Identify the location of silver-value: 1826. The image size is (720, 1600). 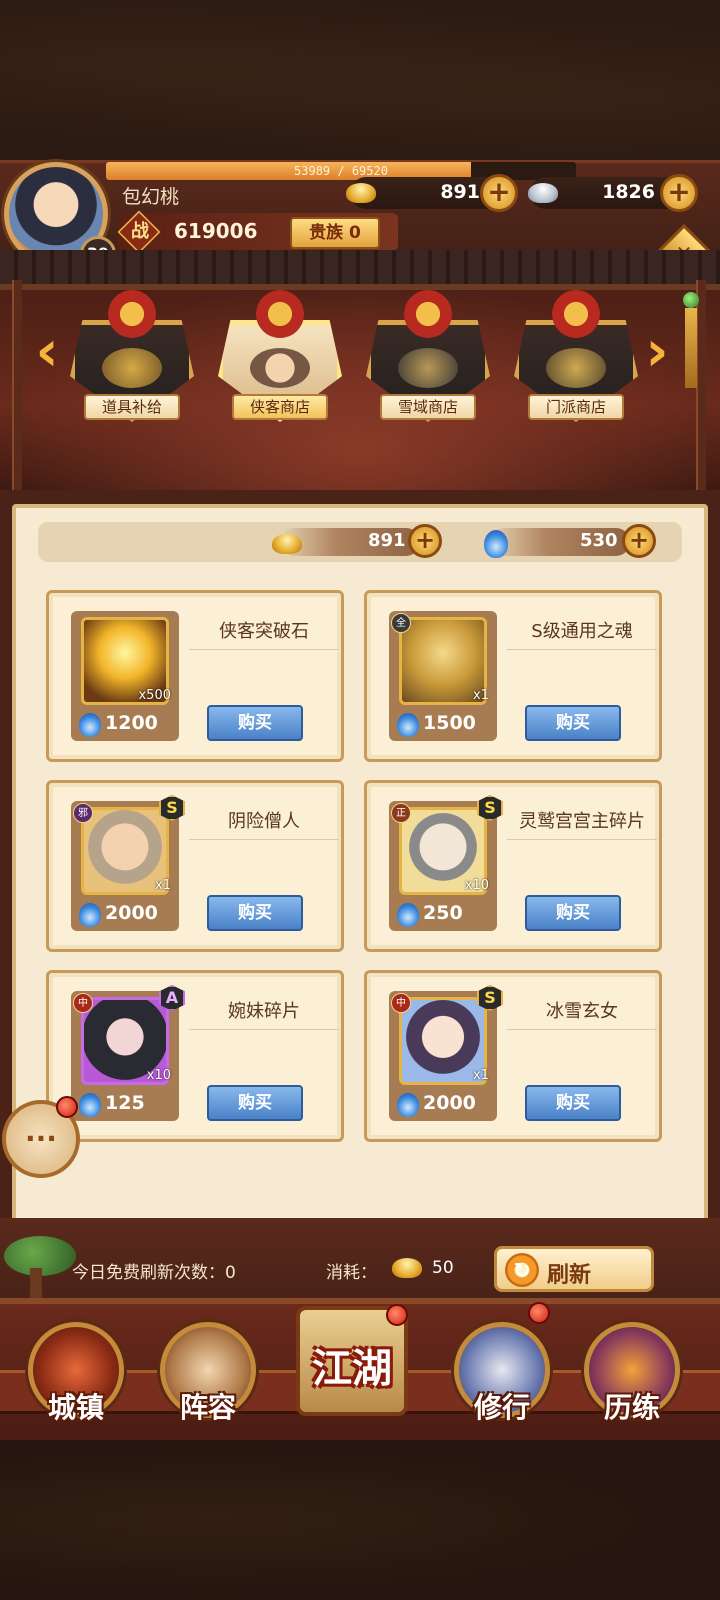
(628, 192).